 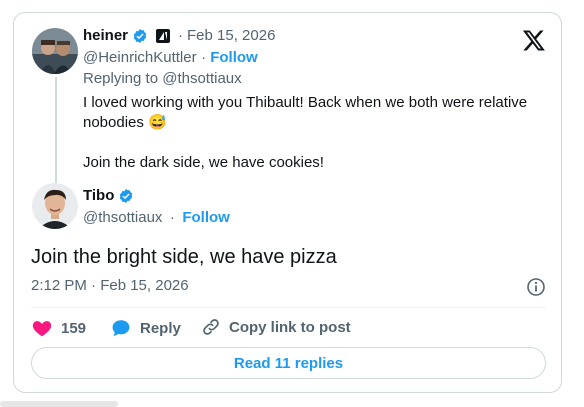 I want to click on quoted-text-line2: nobodies, so click(x=113, y=122).